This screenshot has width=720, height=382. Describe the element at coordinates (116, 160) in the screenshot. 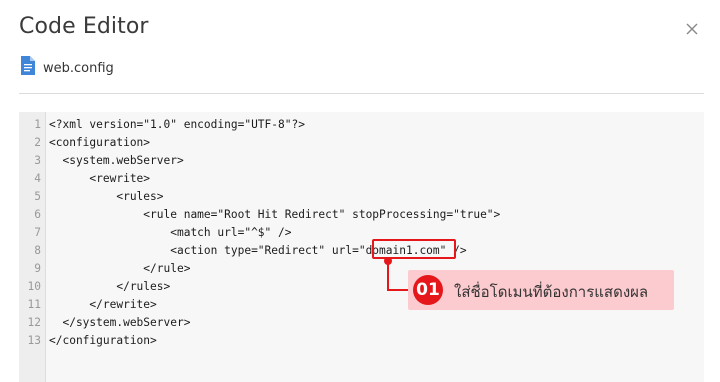

I see `code-text: <system.webServer>` at that location.